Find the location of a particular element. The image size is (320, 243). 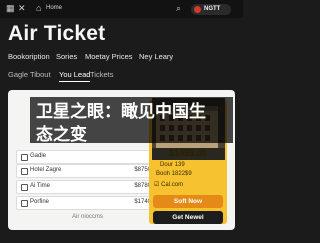

flight-name: Ai Time is located at coordinates (40, 186).